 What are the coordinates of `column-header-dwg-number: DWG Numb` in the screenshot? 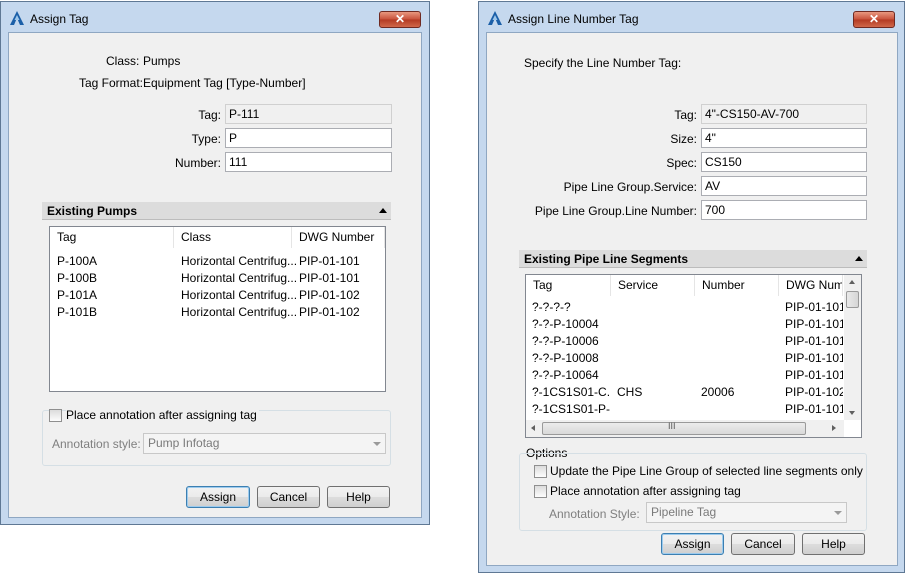 It's located at (811, 285).